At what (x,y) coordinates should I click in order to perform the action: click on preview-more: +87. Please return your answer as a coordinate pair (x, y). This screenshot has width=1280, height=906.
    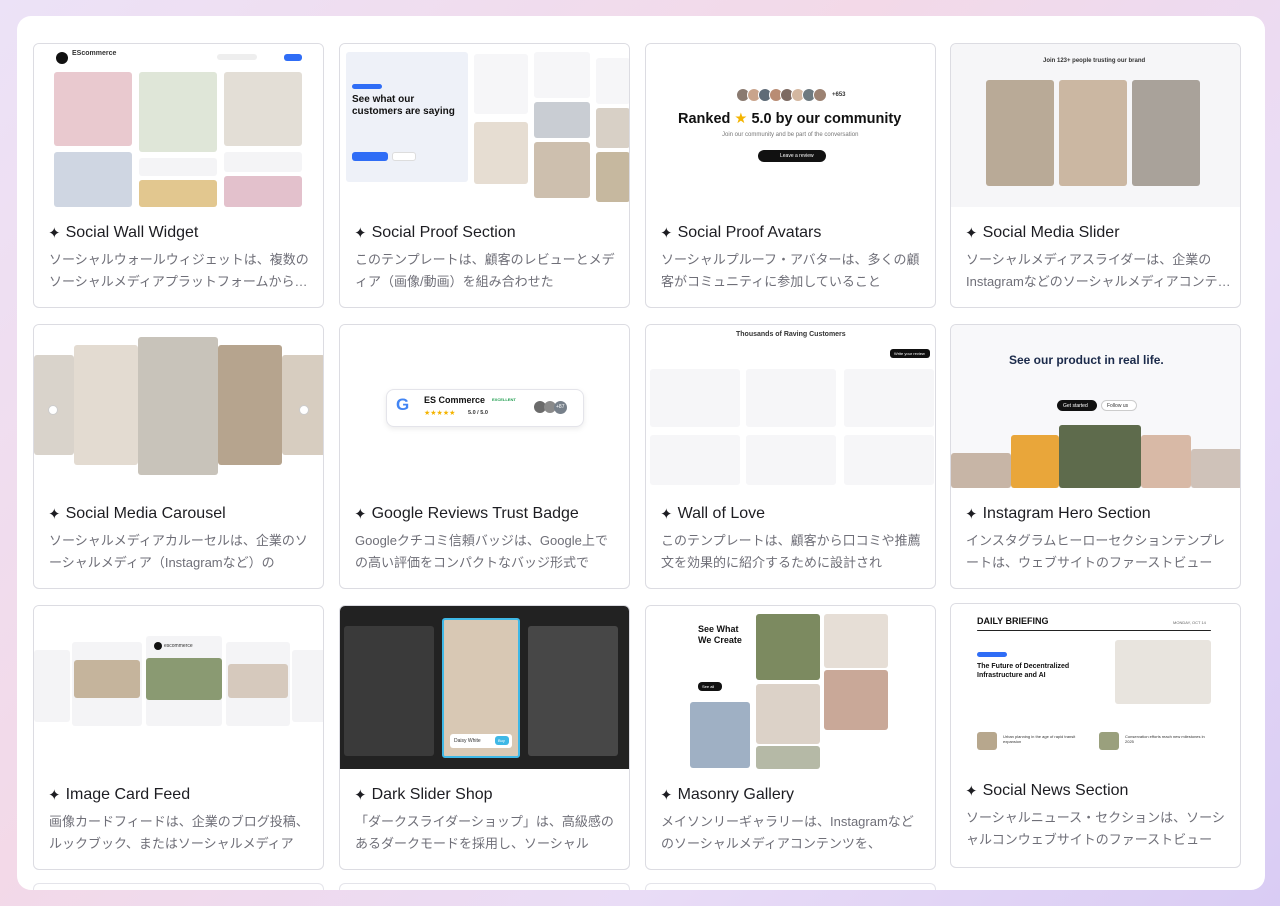
    Looking at the image, I should click on (560, 407).